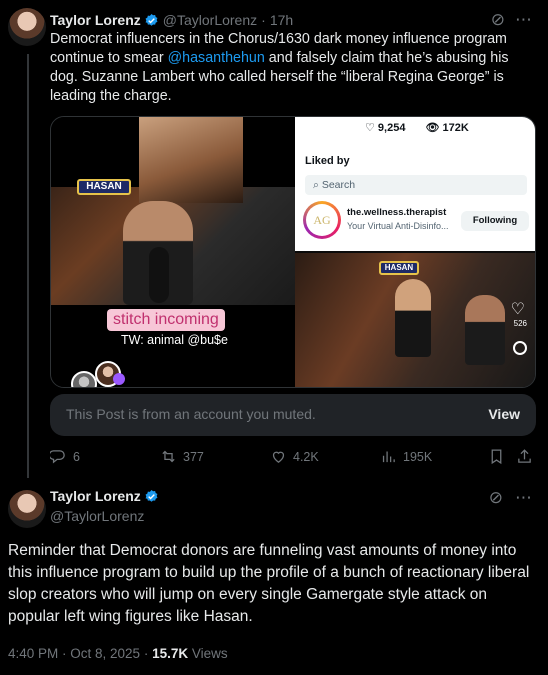  I want to click on share-icon, so click(524, 456).